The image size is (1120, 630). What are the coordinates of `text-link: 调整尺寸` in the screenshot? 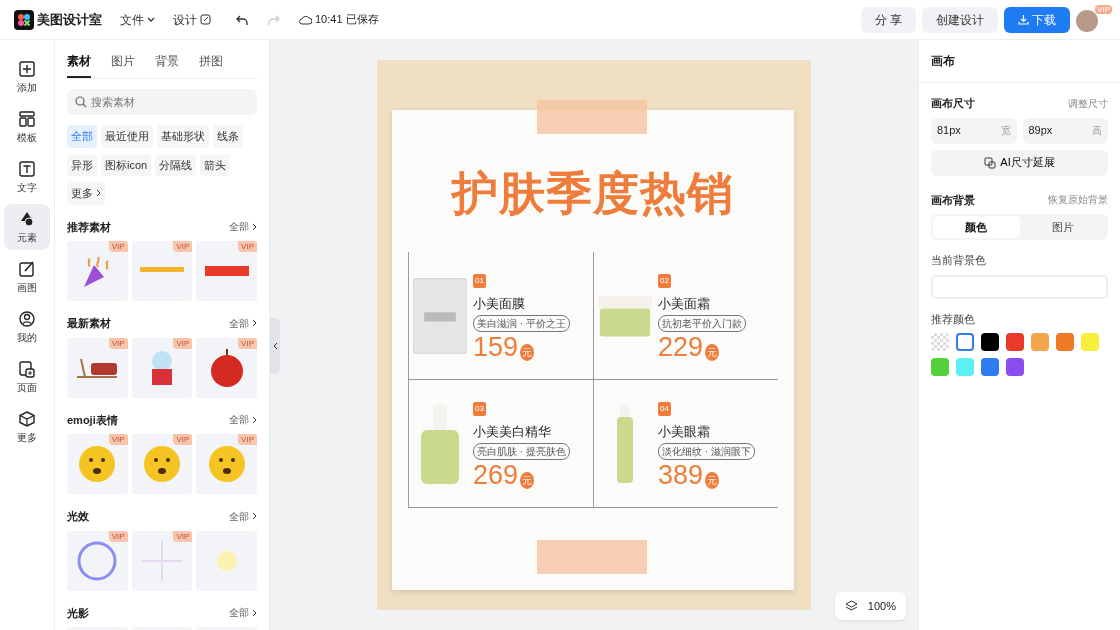 It's located at (1088, 103).